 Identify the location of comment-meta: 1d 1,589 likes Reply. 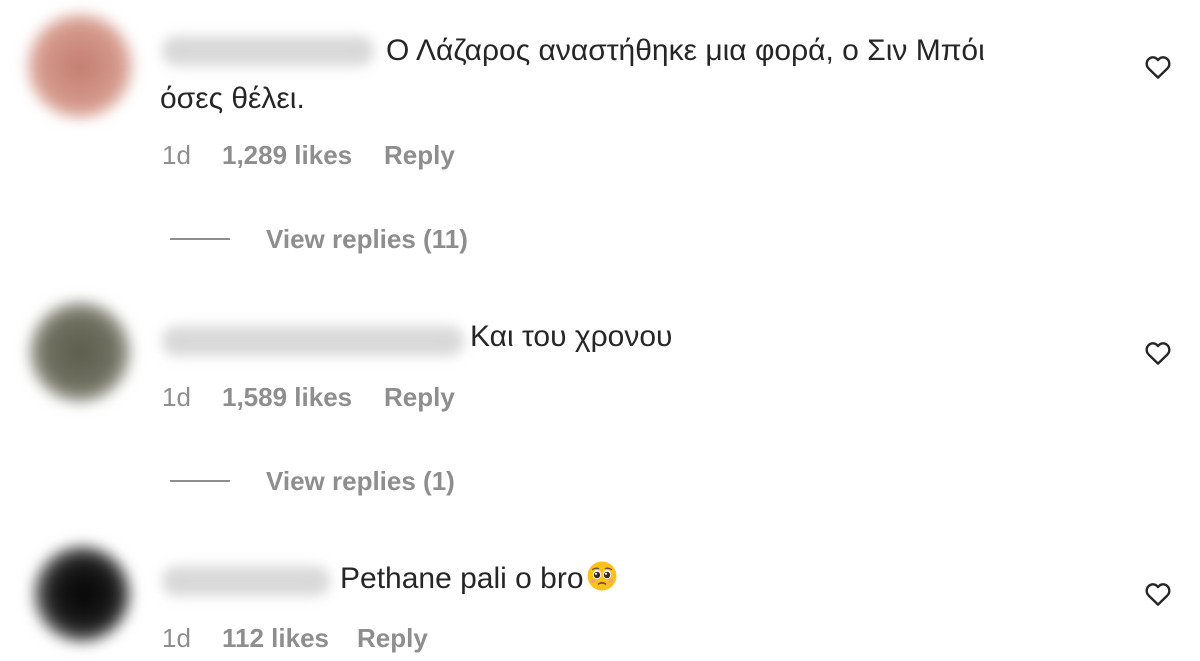
(362, 397).